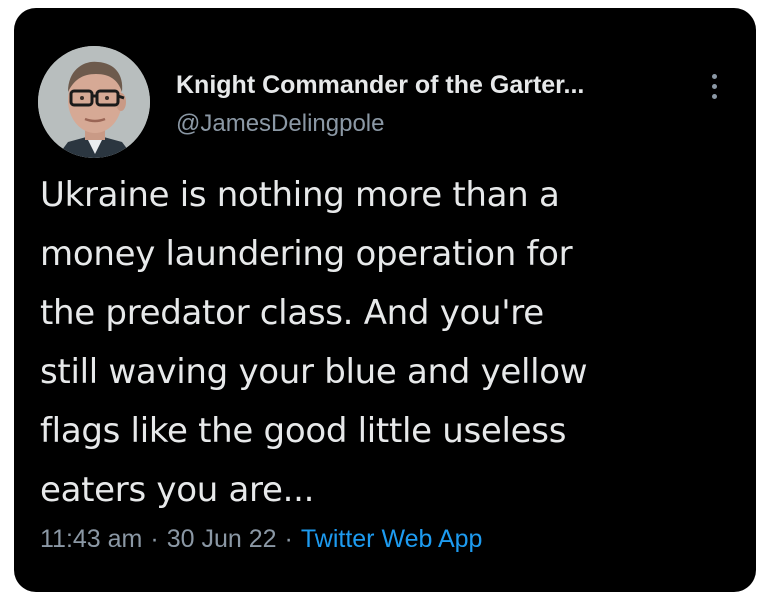  Describe the element at coordinates (222, 539) in the screenshot. I see `tweet-date: 30 Jun 22` at that location.